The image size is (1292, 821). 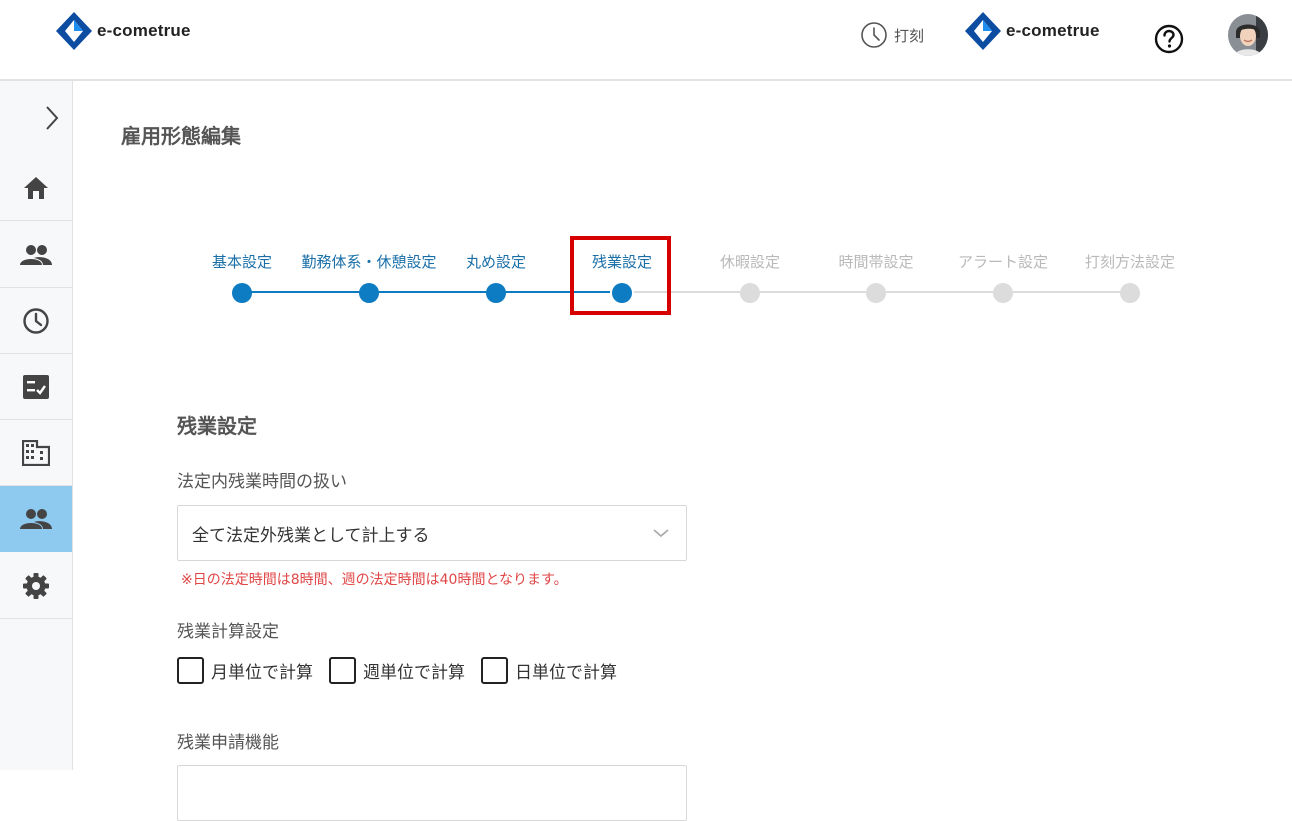 I want to click on brand-logo: e-cometrue, so click(x=1032, y=31).